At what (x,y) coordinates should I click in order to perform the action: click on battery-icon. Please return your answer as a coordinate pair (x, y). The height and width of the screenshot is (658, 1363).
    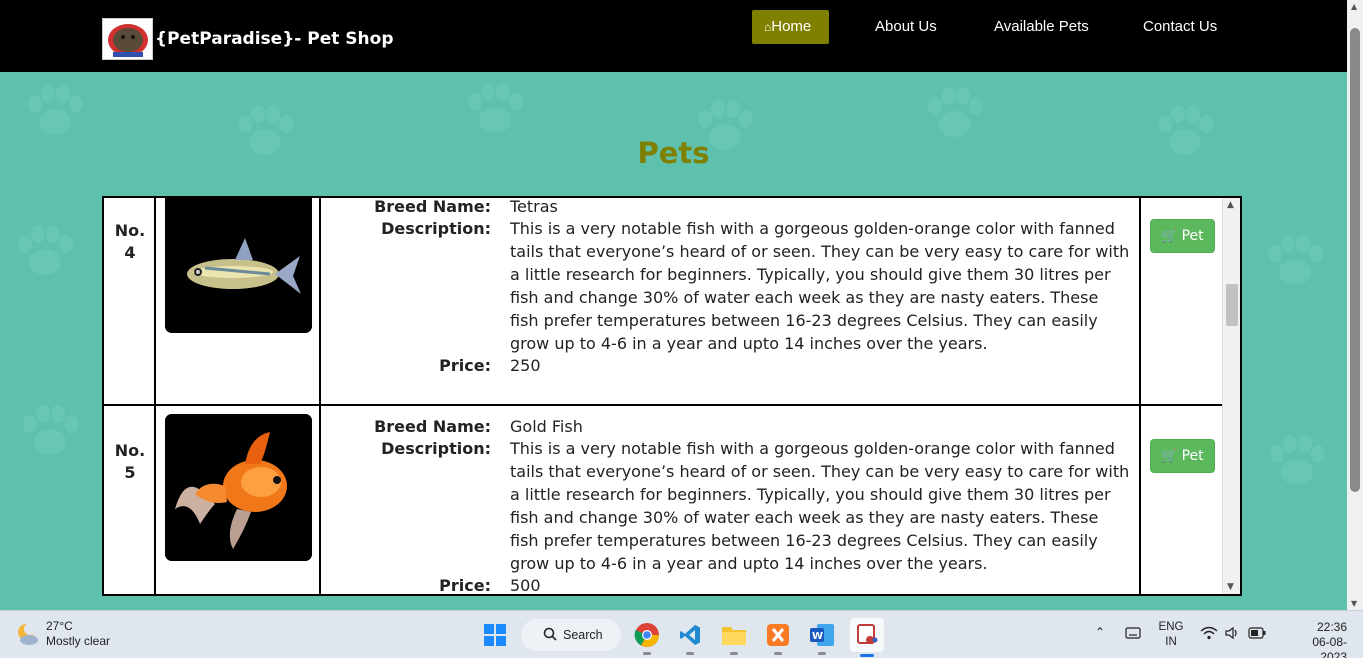
    Looking at the image, I should click on (1257, 633).